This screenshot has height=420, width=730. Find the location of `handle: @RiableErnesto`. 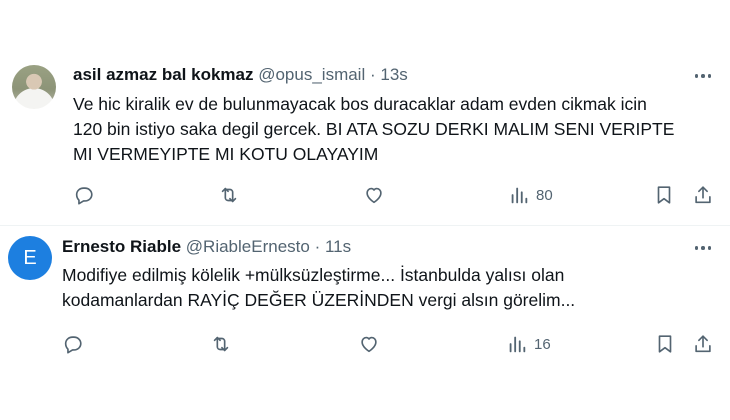

handle: @RiableErnesto is located at coordinates (248, 246).